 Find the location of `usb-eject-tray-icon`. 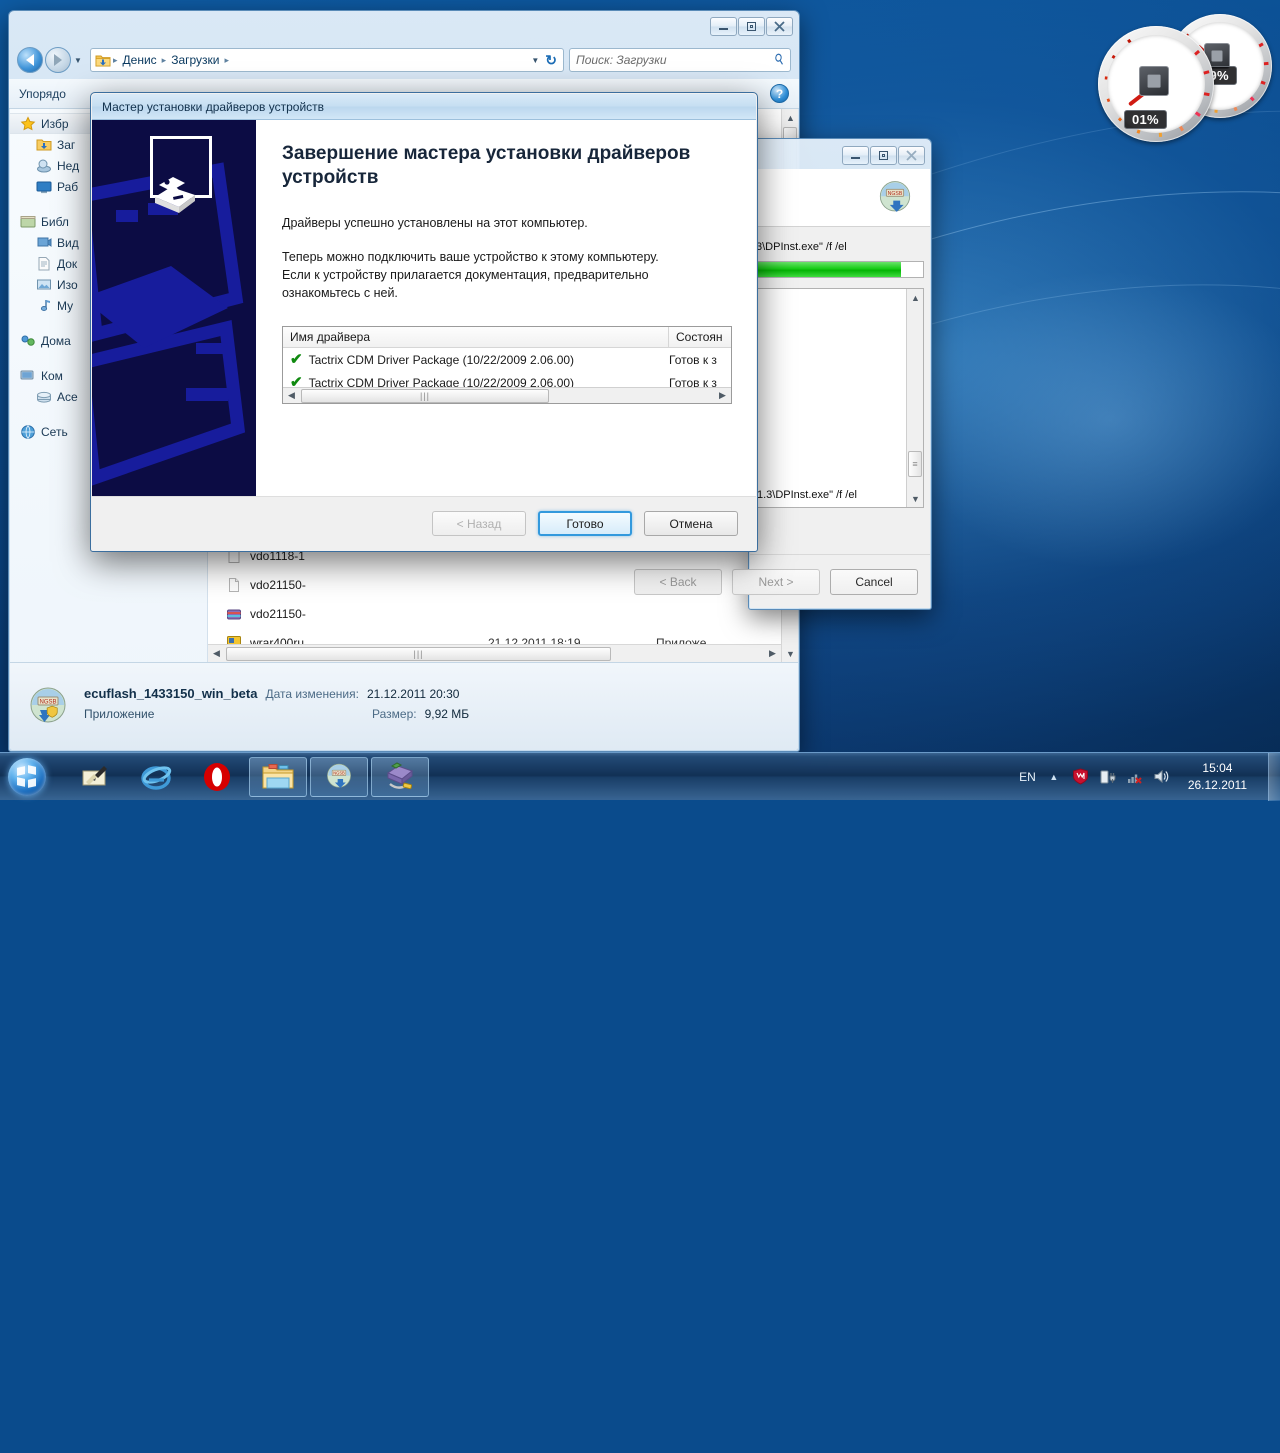

usb-eject-tray-icon is located at coordinates (1108, 777).